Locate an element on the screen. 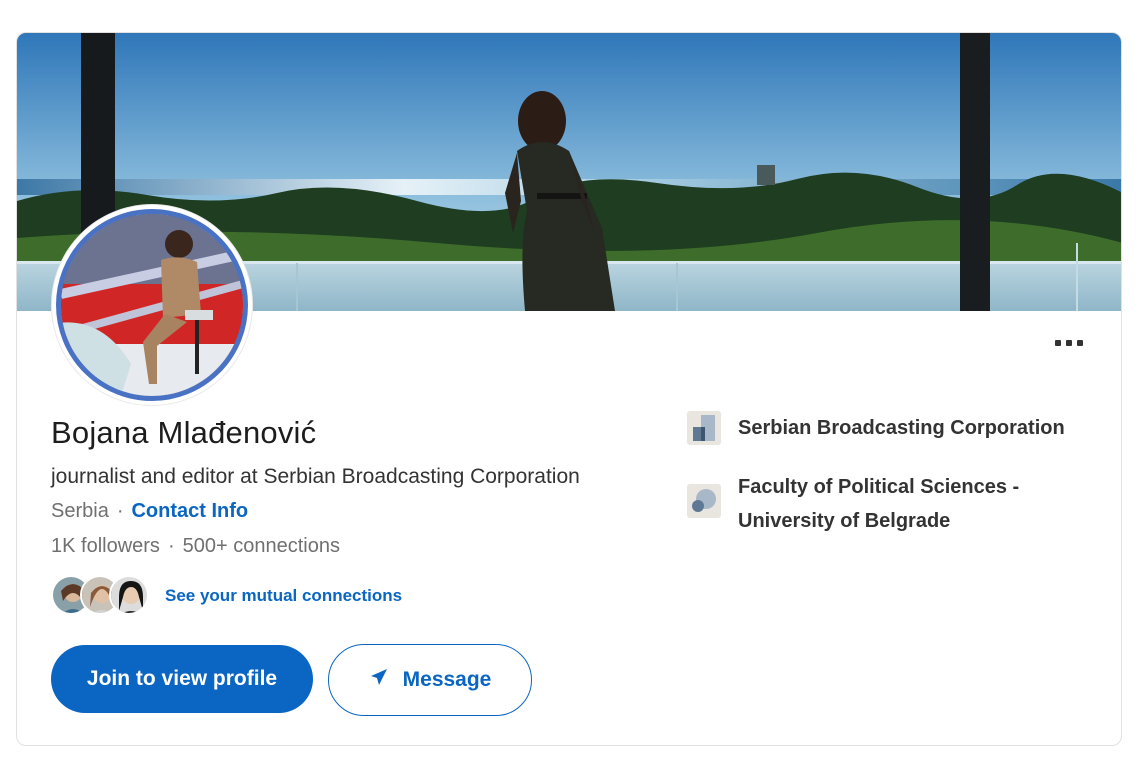 This screenshot has width=1140, height=760. mutual-connections: See your mutual connections is located at coordinates (226, 596).